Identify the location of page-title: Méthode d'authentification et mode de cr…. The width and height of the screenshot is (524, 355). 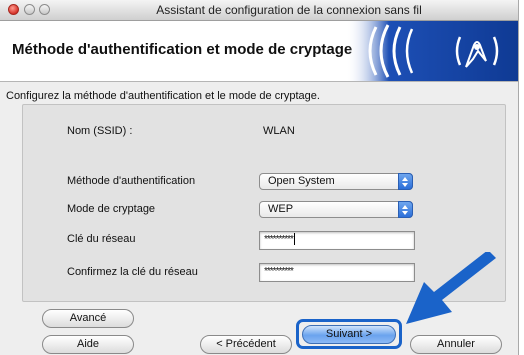
(182, 49).